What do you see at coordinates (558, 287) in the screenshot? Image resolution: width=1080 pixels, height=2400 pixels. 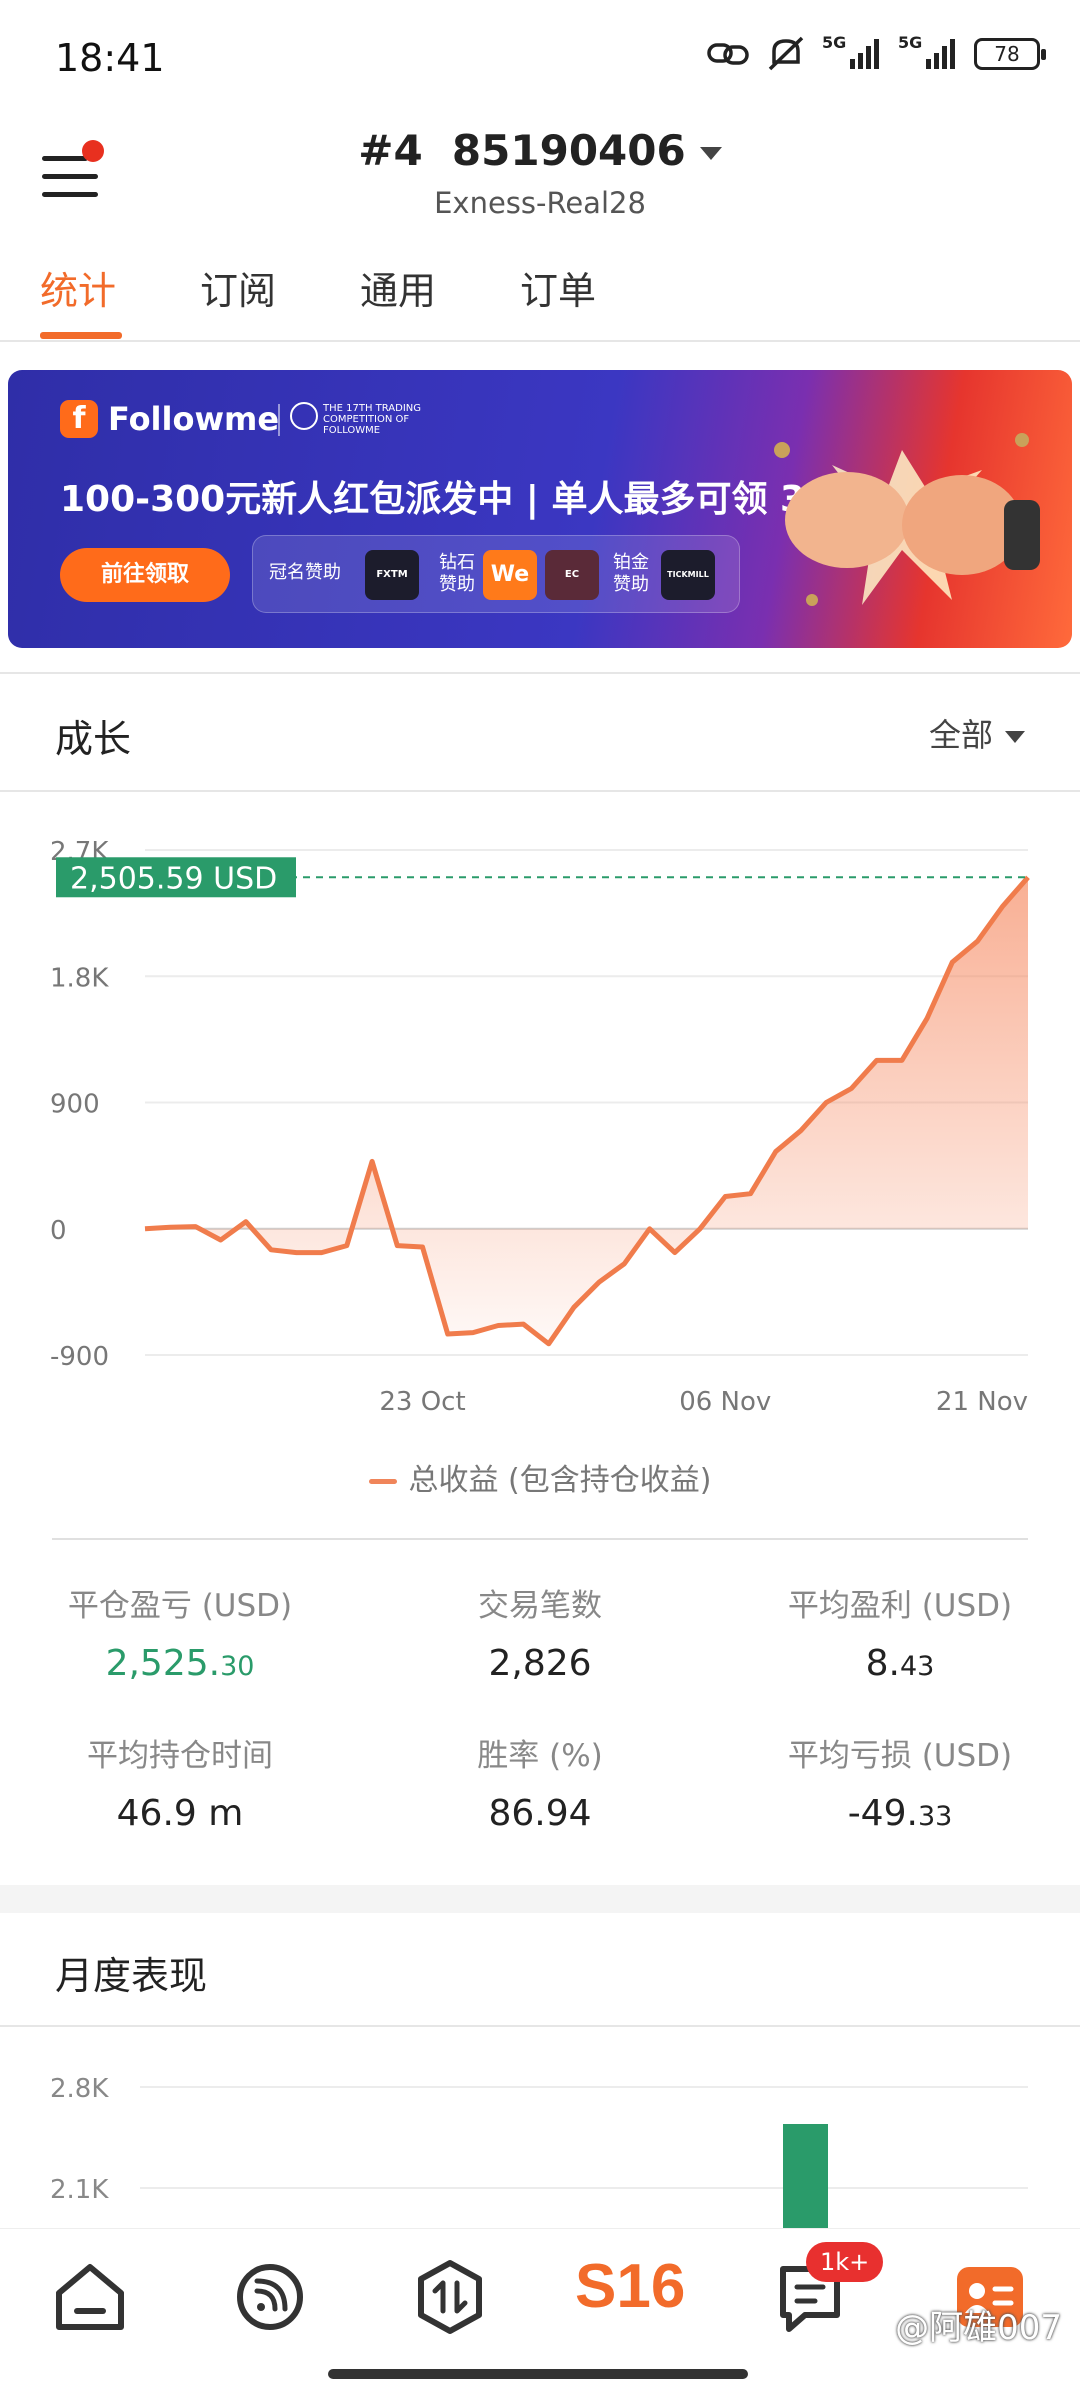 I see `tab-orders: 订单` at bounding box center [558, 287].